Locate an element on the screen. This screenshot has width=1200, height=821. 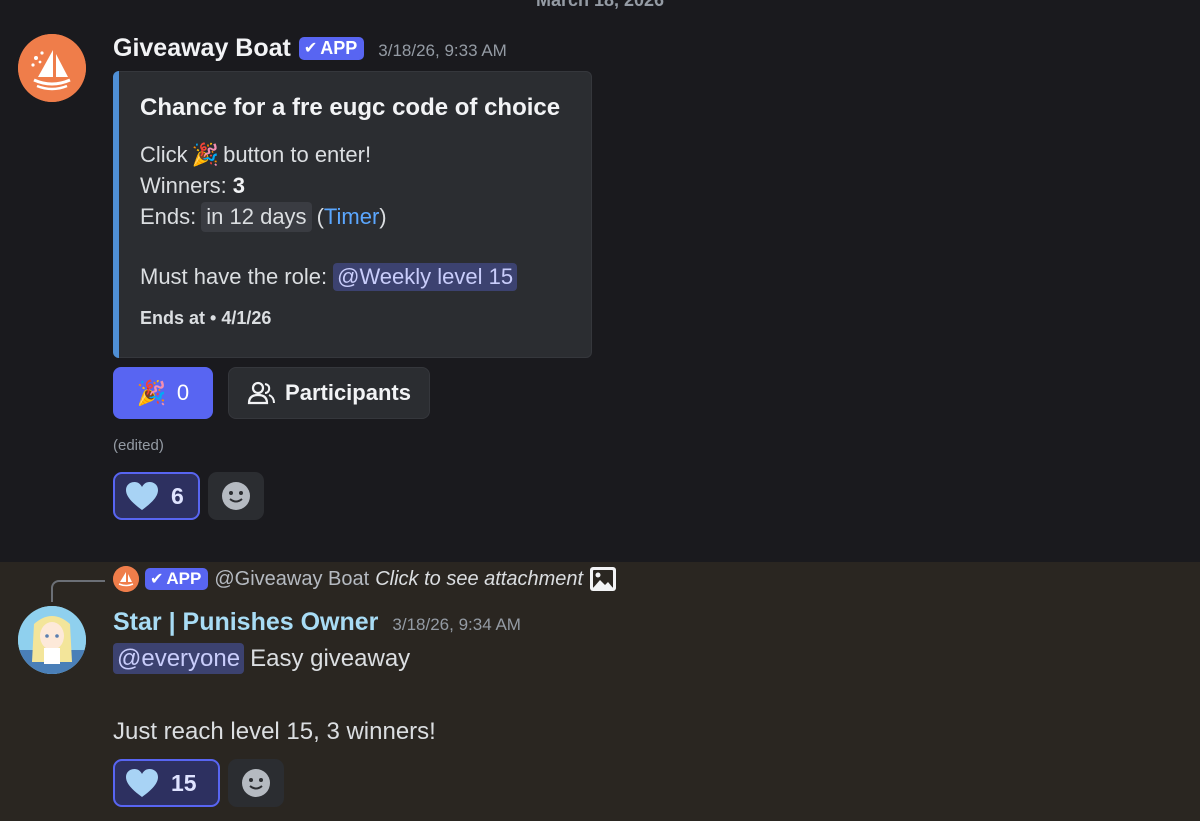
reaction-count: 15 is located at coordinates (184, 782).